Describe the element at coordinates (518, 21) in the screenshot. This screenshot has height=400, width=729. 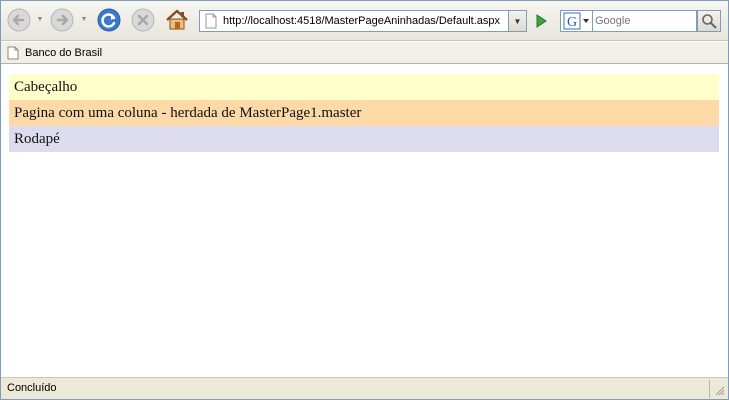
I see `url-history-dropdown: ▼` at that location.